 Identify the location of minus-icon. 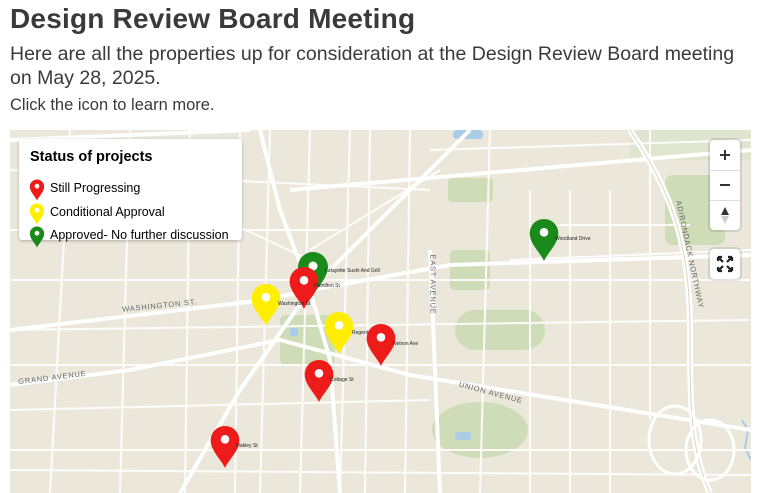
(725, 185).